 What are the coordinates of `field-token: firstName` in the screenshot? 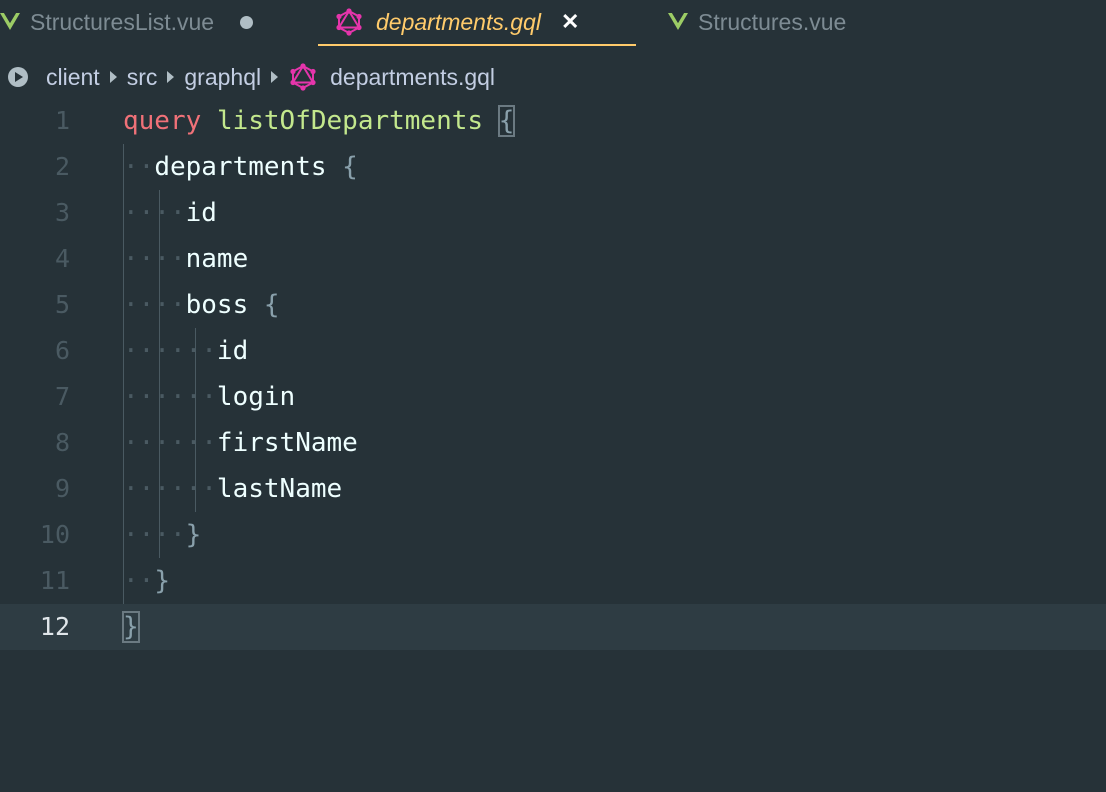 It's located at (287, 443).